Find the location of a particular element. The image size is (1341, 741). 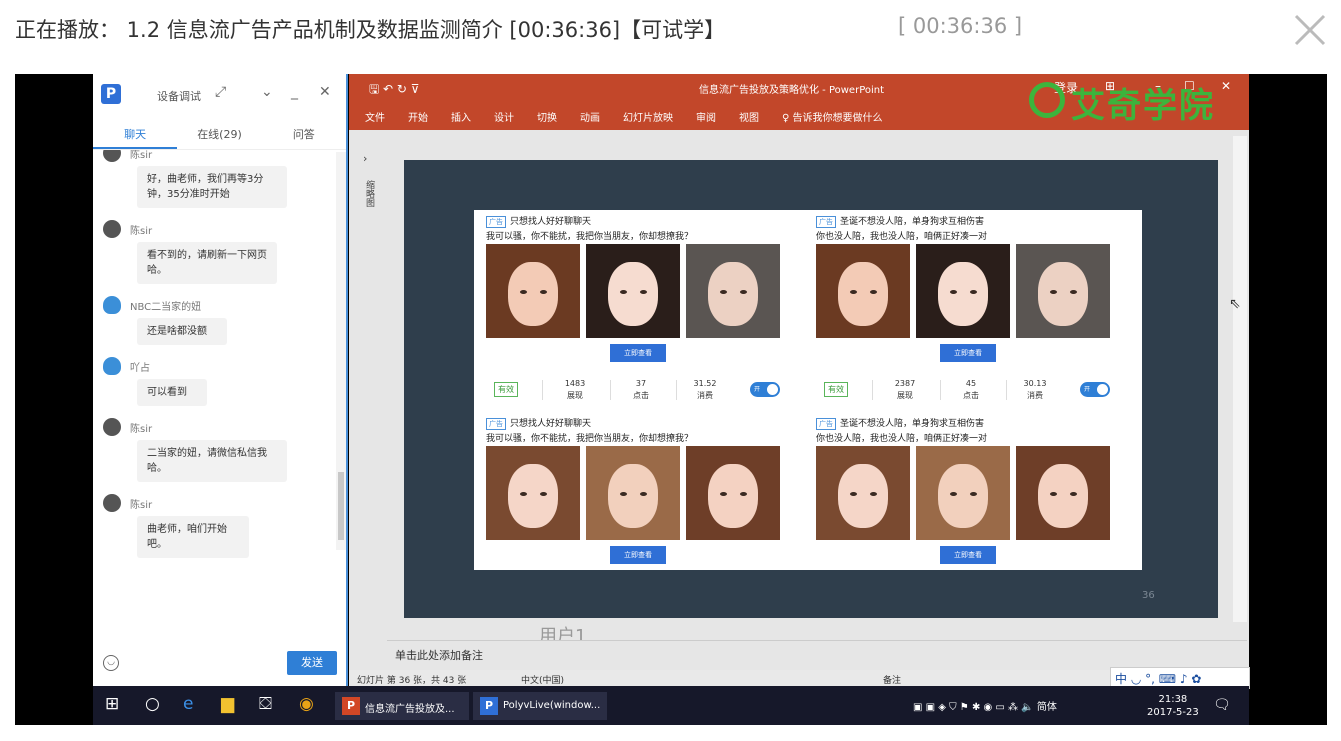

chevron-right-icon: › is located at coordinates (365, 158).